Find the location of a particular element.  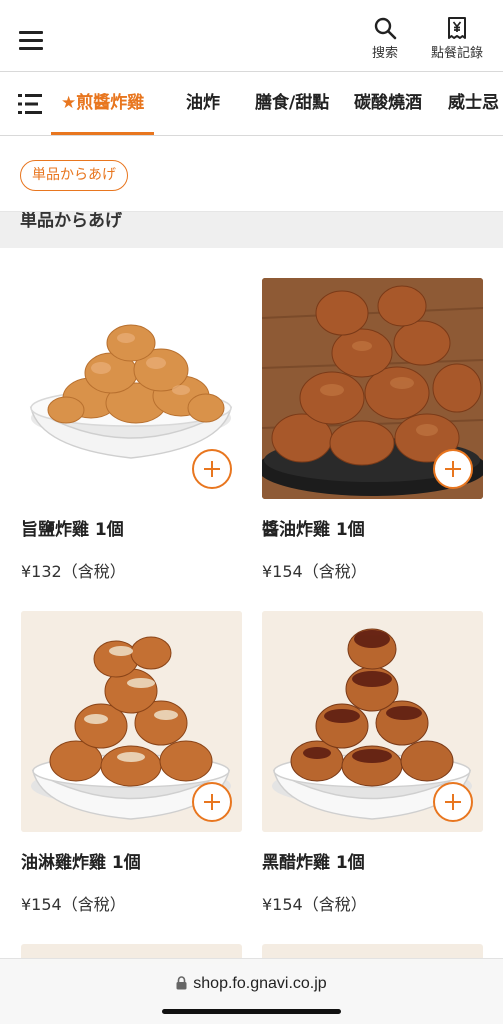

browser-address-bar: shop.fo.gnavi.co.jp is located at coordinates (251, 991).